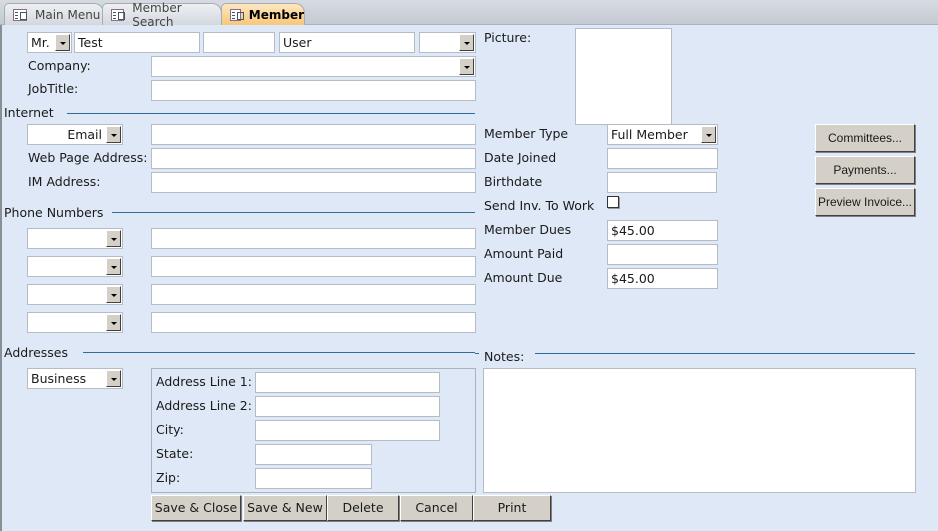 This screenshot has width=938, height=531. What do you see at coordinates (513, 181) in the screenshot?
I see `birthdate-label: Birthdate` at bounding box center [513, 181].